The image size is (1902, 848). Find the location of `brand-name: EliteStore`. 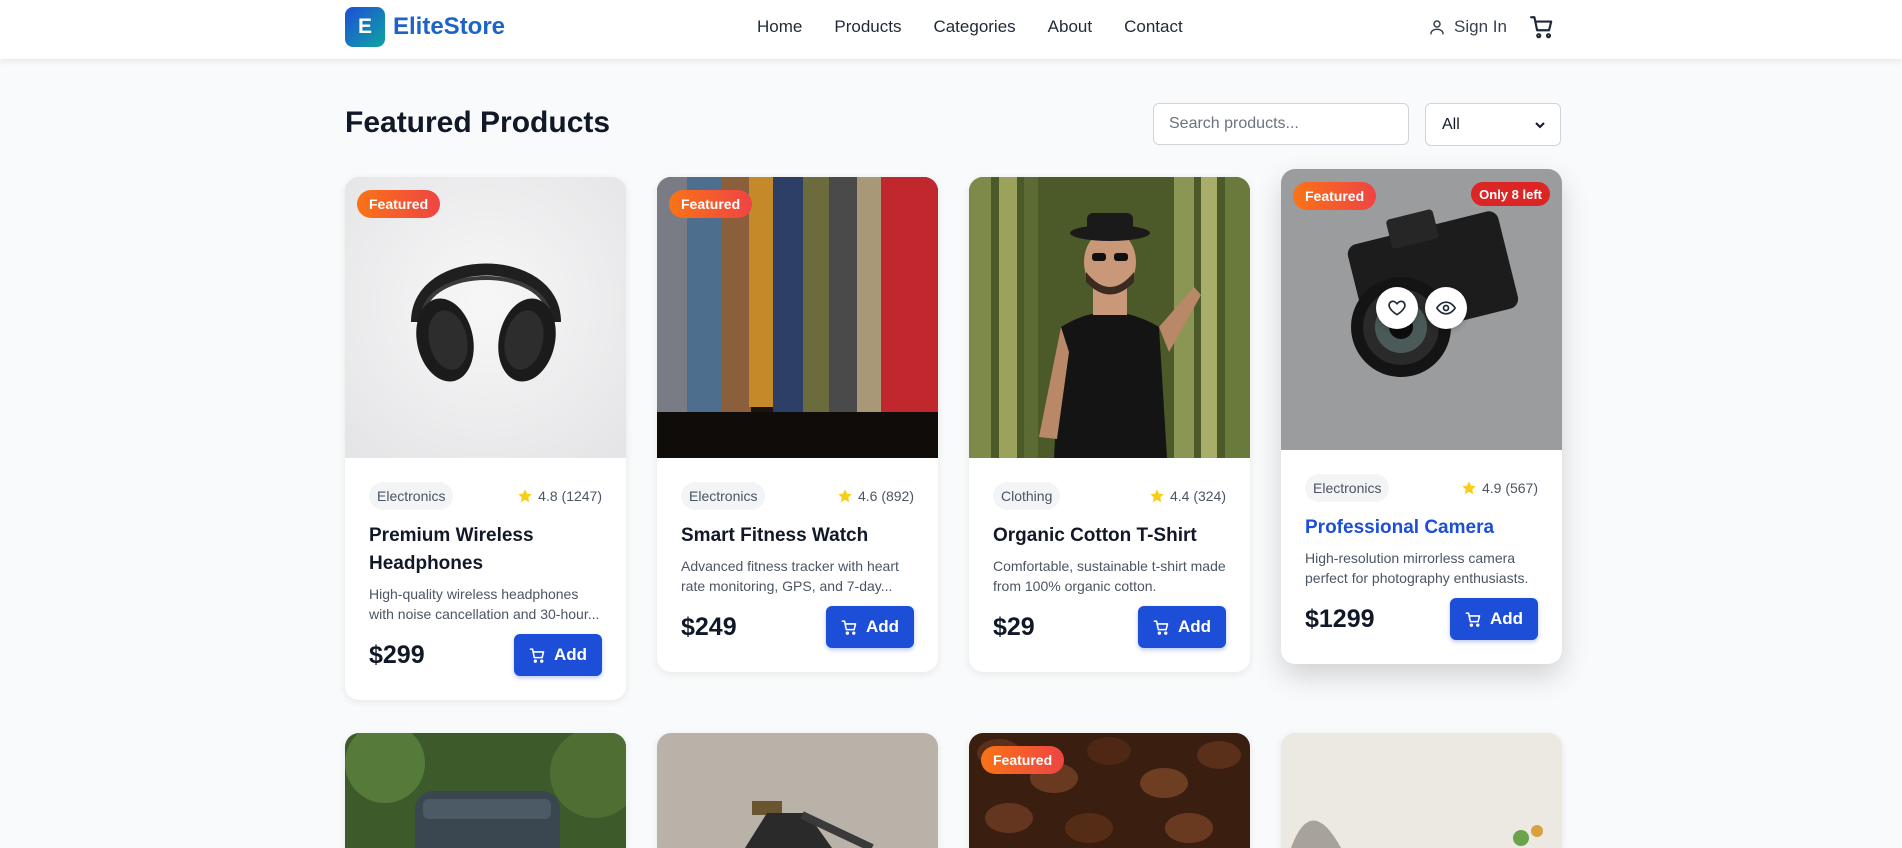

brand-name: EliteStore is located at coordinates (449, 26).